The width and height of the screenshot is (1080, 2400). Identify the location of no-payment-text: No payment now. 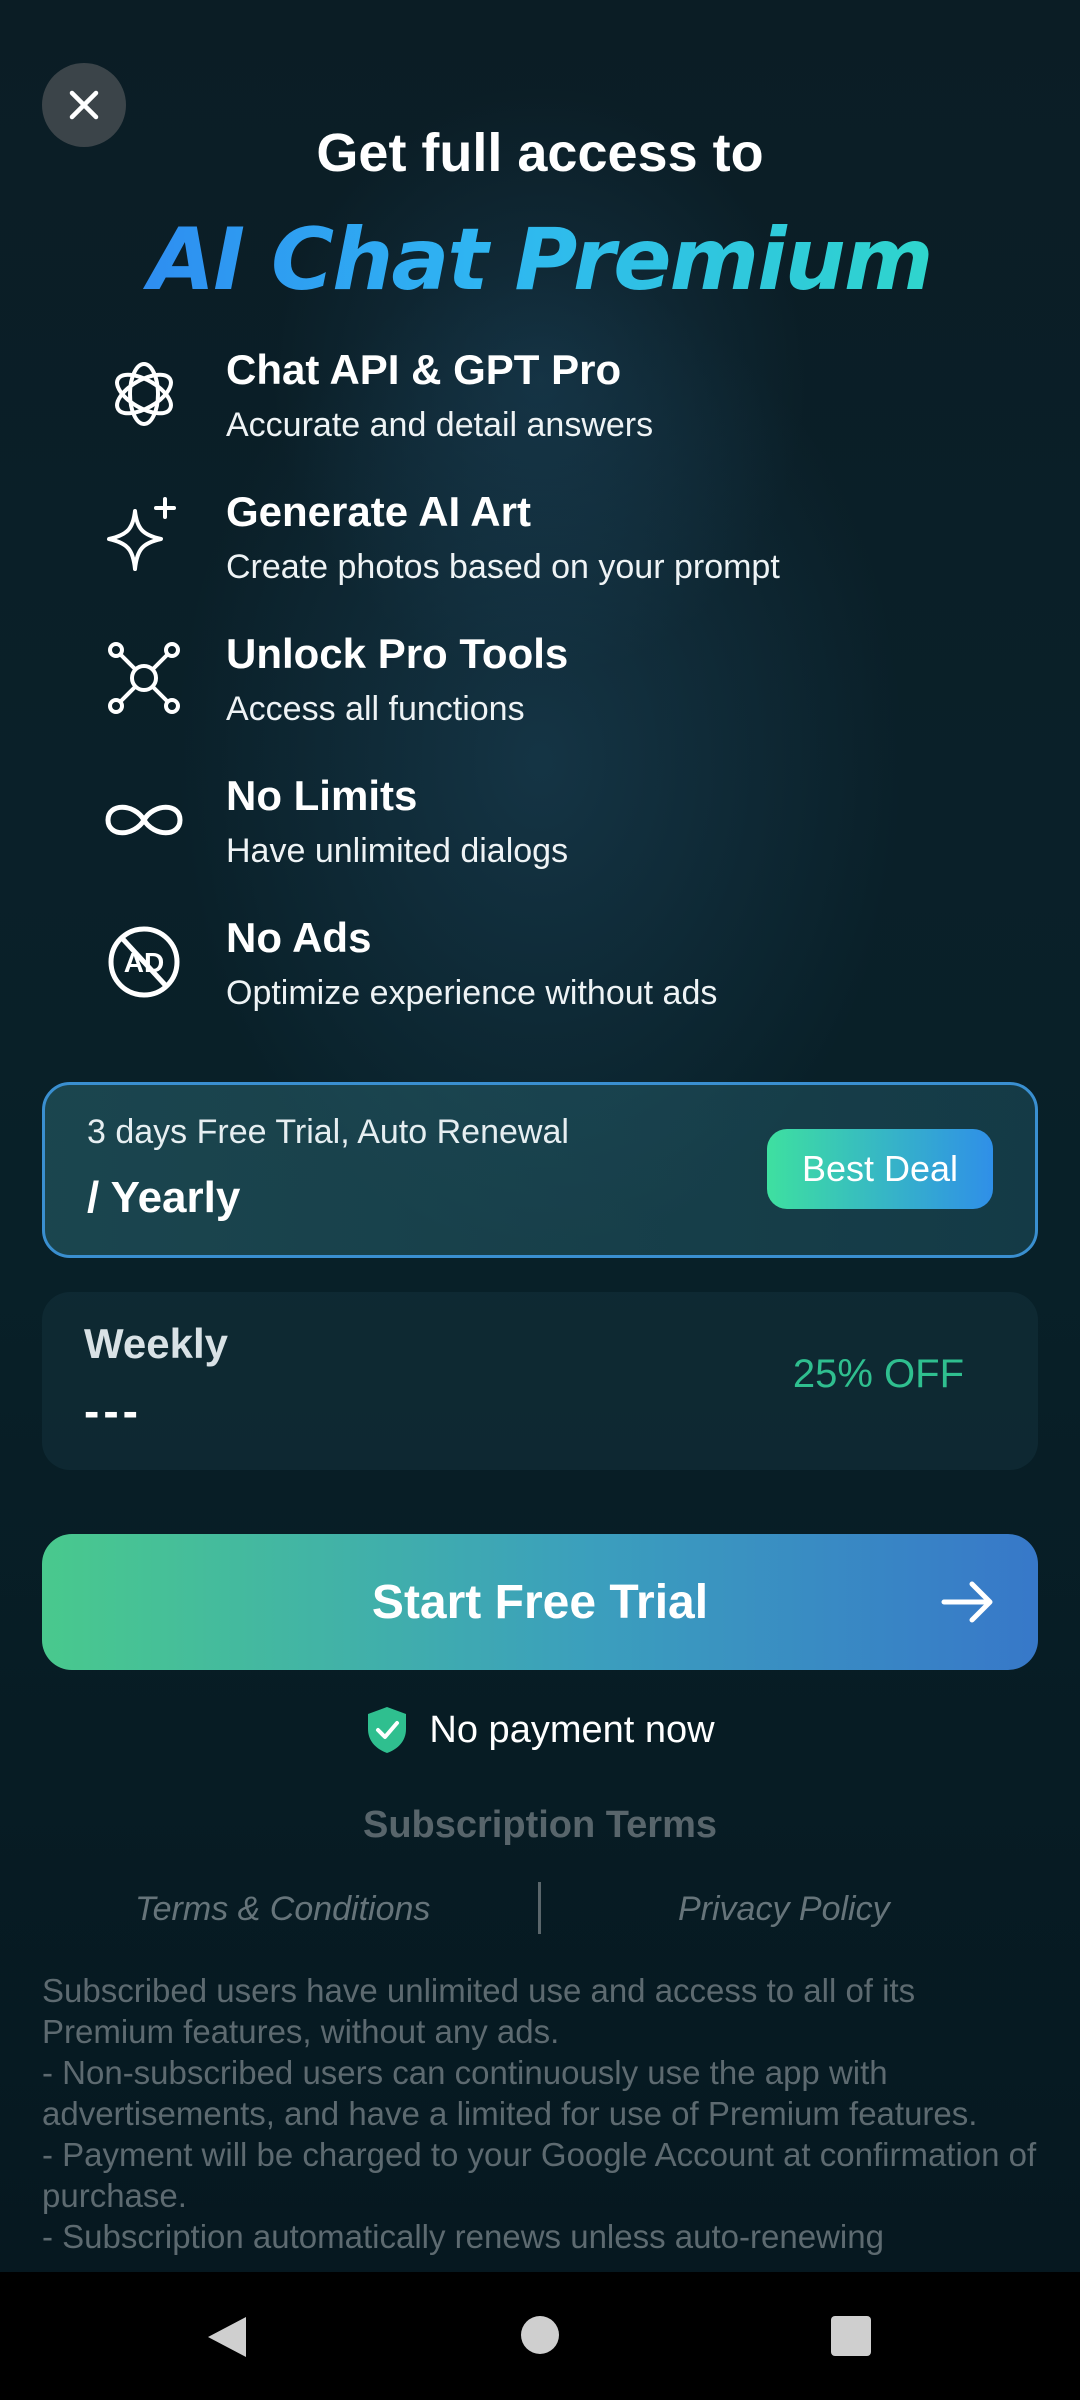
(572, 1729).